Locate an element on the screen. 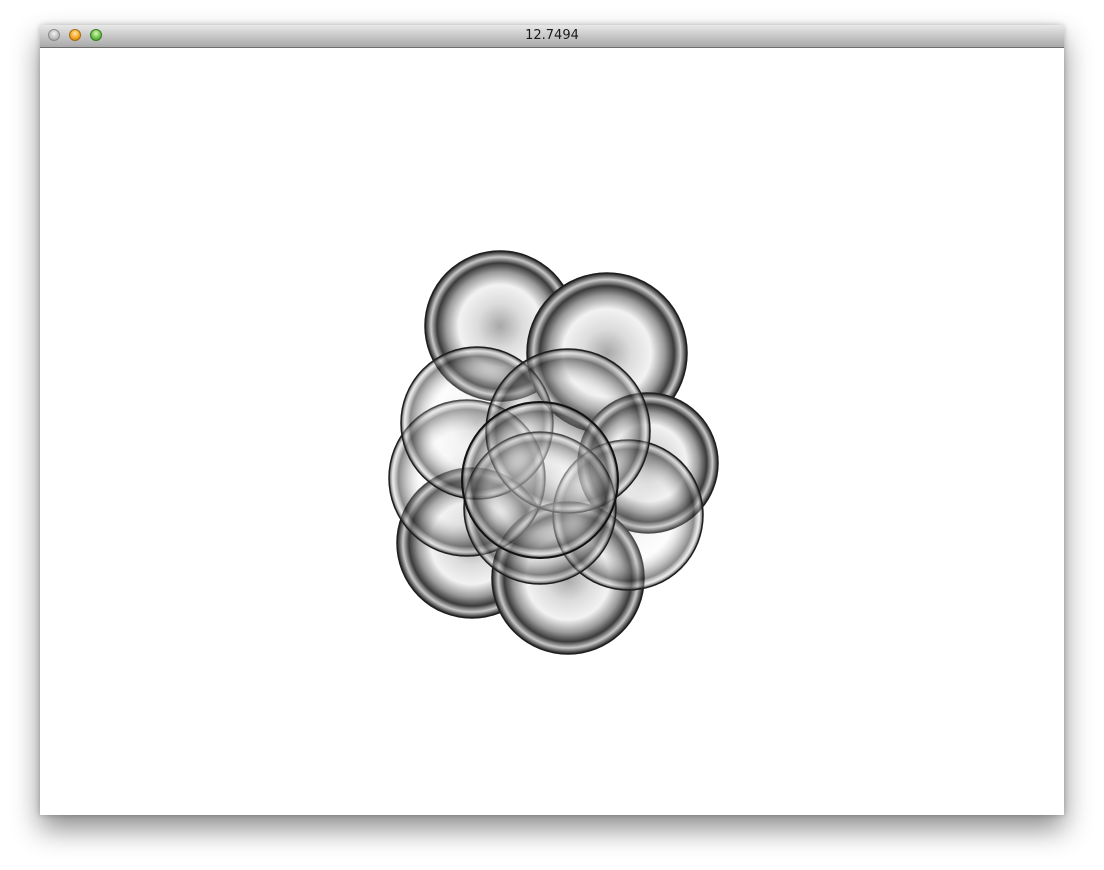 The height and width of the screenshot is (870, 1104). title-bar: 12.7494 is located at coordinates (552, 36).